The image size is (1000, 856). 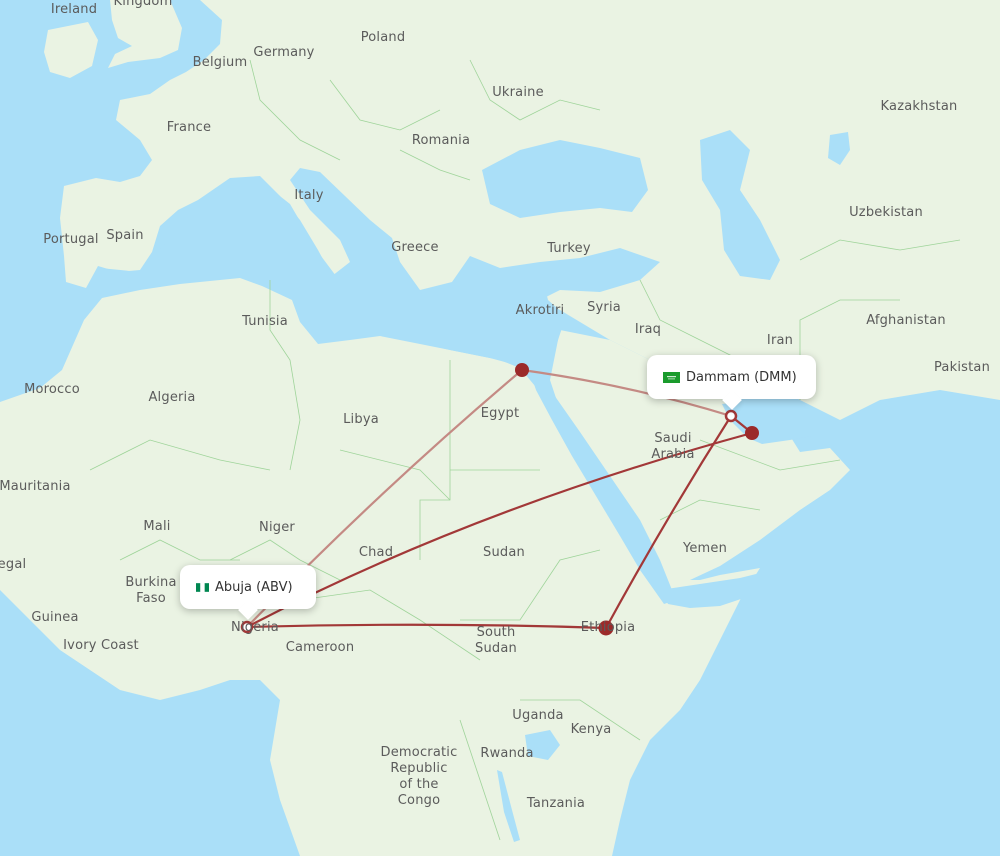 What do you see at coordinates (538, 715) in the screenshot?
I see `country-label-uganda: Uganda` at bounding box center [538, 715].